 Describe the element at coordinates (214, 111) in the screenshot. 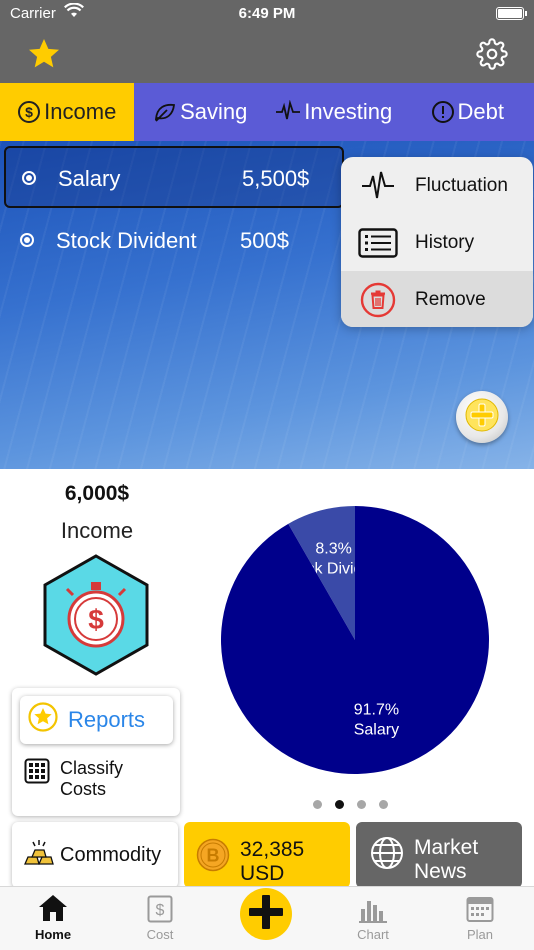

I see `tab-saving-label: Saving` at that location.